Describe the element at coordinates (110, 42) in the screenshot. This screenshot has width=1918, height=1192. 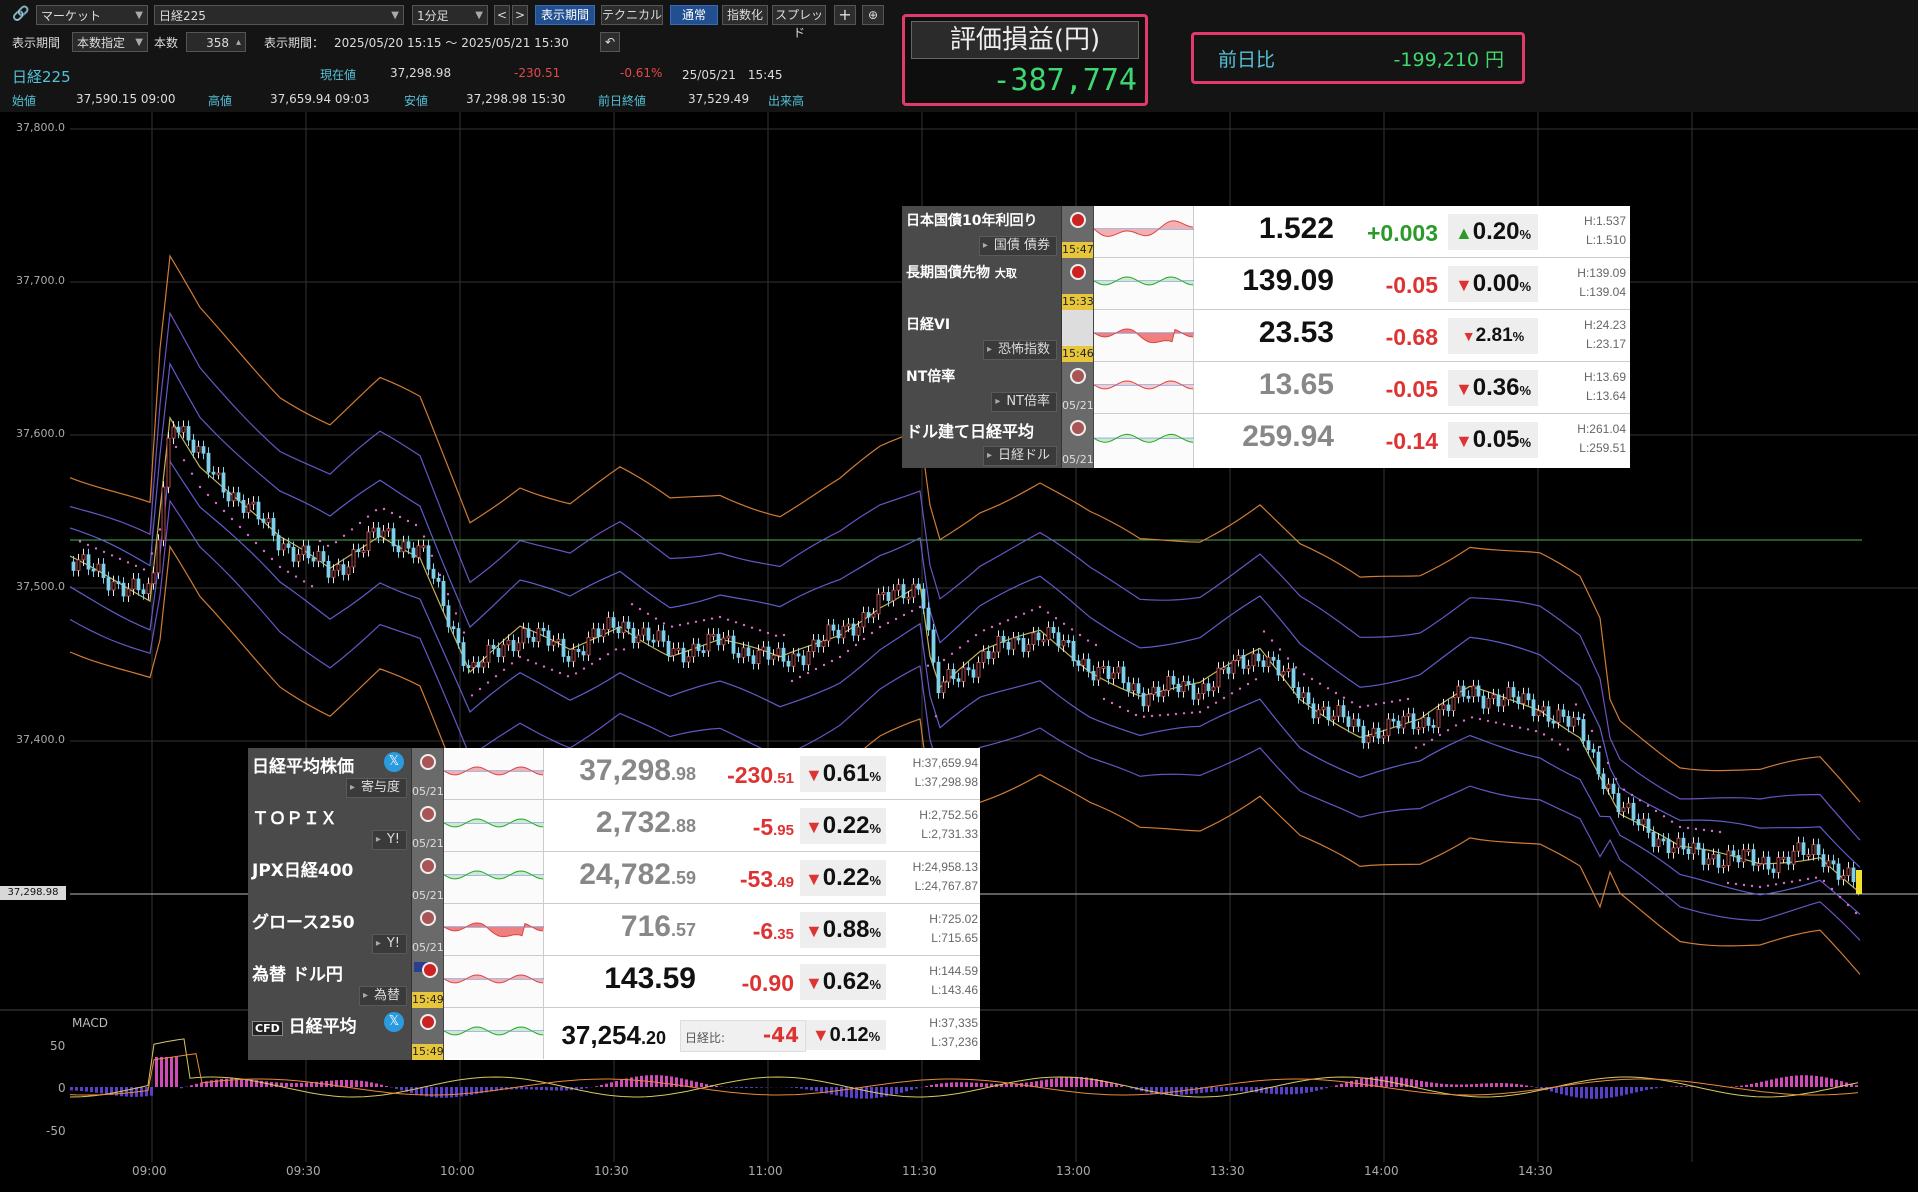
I see `period-mode-select: 本数指定 ▼` at that location.